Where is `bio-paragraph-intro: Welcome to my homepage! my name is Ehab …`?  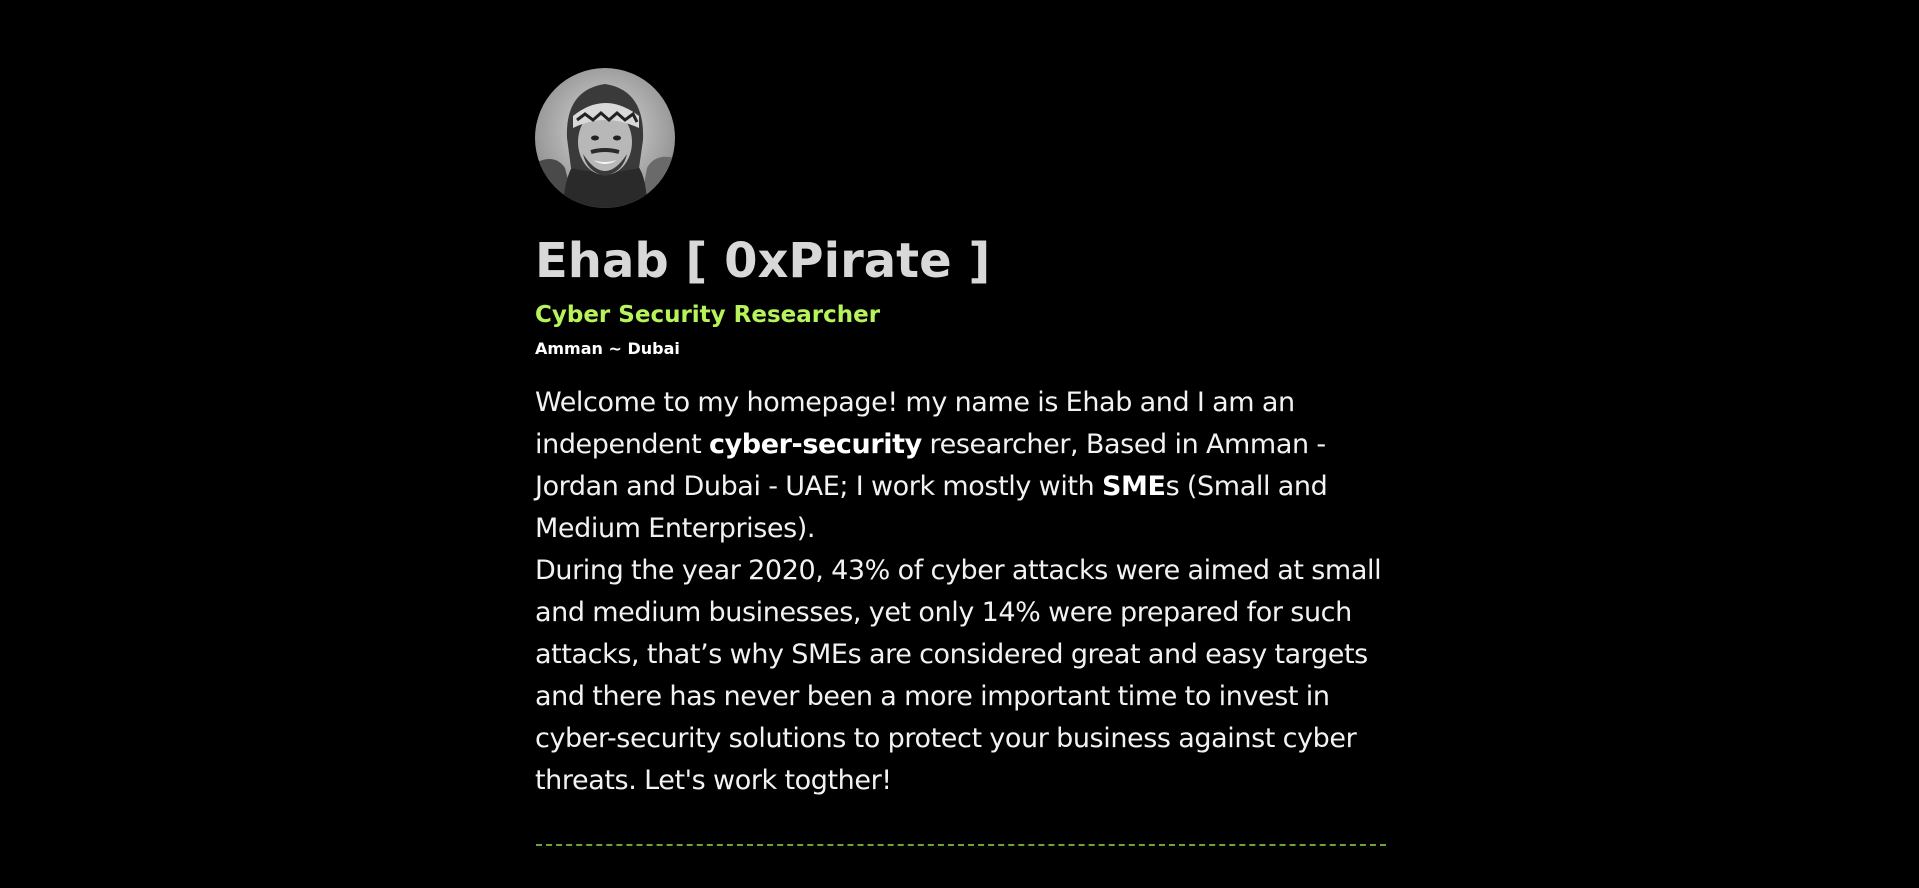 bio-paragraph-intro: Welcome to my homepage! my name is Ehab … is located at coordinates (961, 466).